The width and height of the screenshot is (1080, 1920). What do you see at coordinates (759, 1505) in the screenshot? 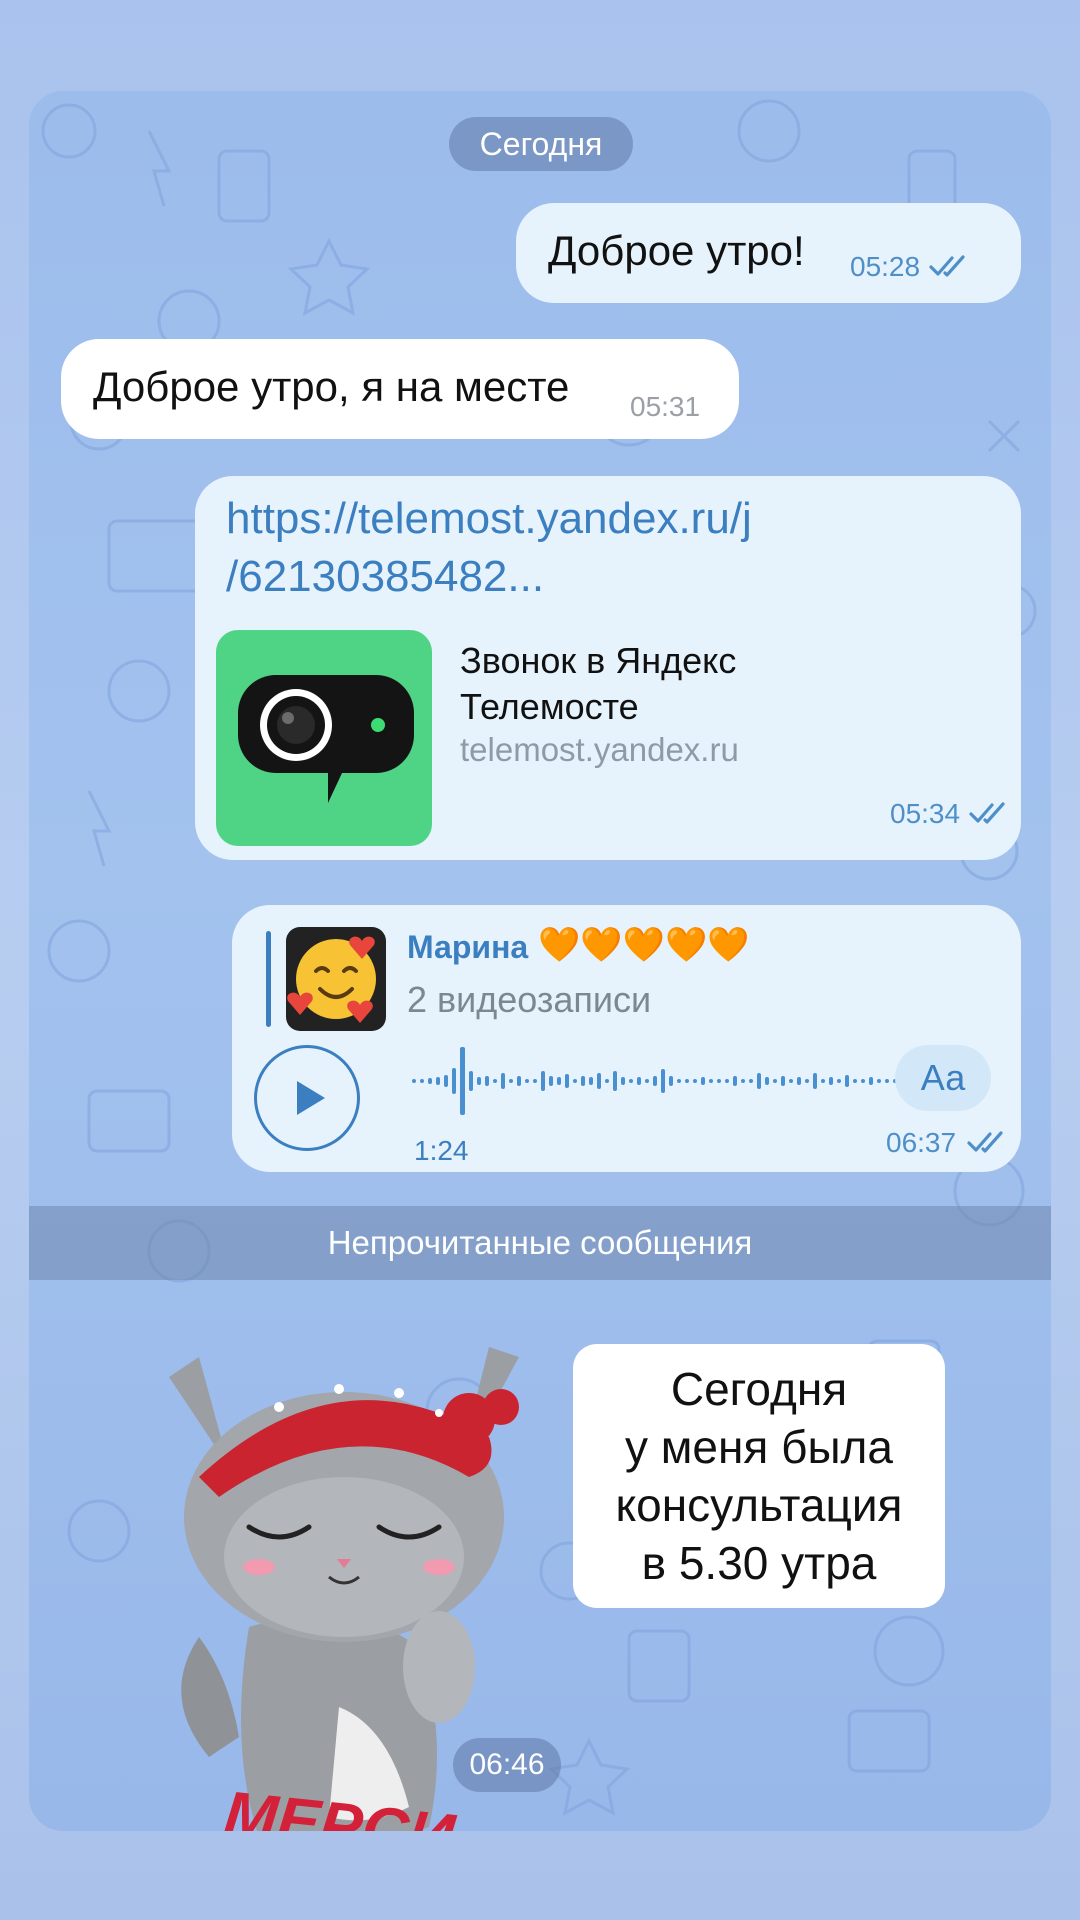
I see `card-text-line3: консультация` at bounding box center [759, 1505].